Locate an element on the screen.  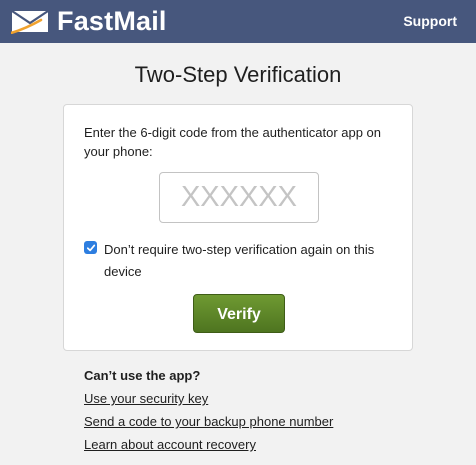
top-bar: FastMail Support is located at coordinates (238, 21).